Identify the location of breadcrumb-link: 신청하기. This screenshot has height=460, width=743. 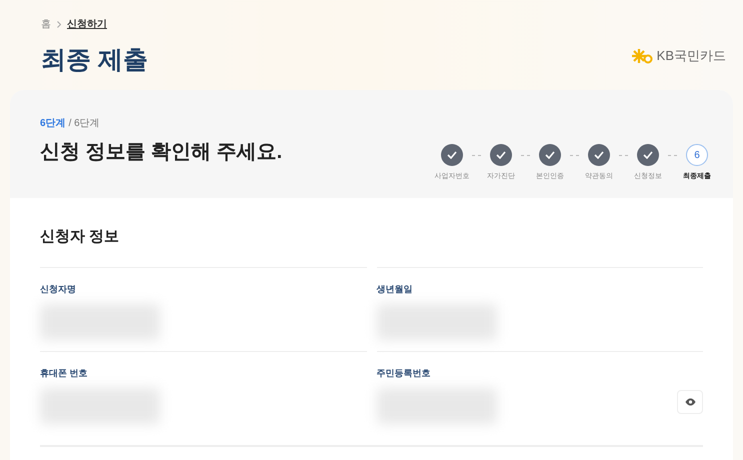
(87, 24).